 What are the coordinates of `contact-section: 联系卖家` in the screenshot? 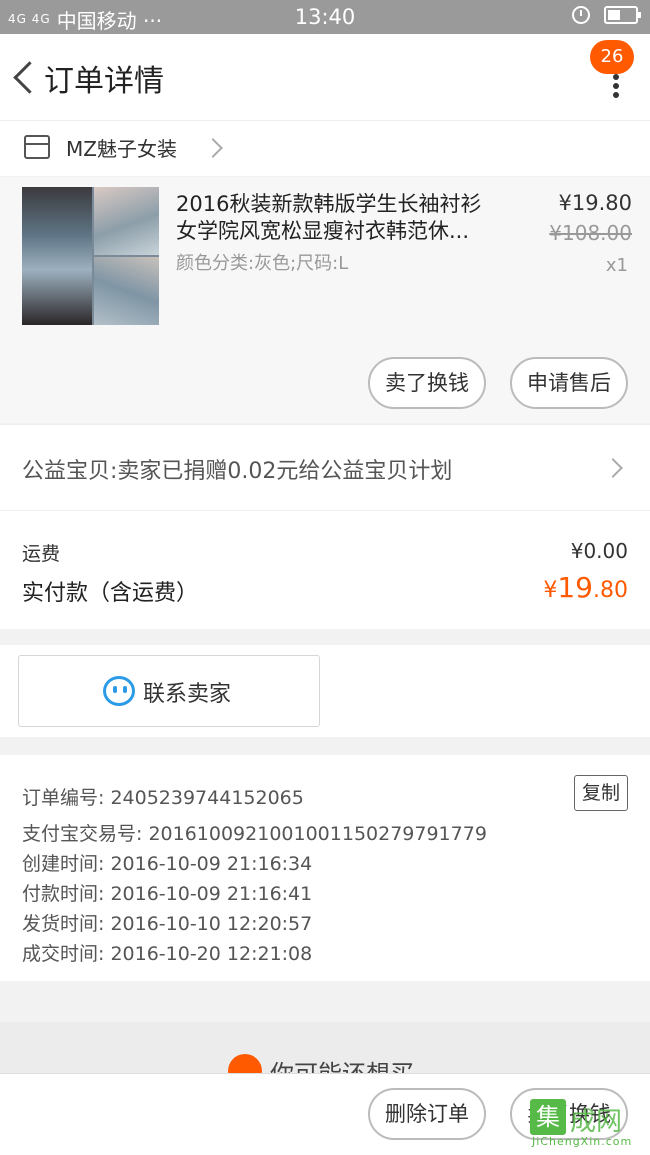 It's located at (325, 691).